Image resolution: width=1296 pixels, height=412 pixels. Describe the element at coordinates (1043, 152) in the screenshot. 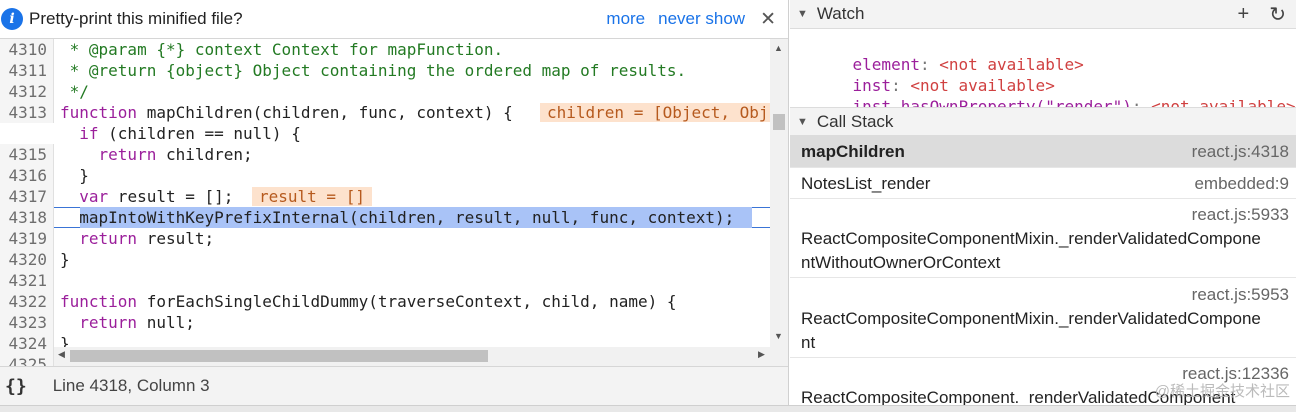

I see `call-frame-selected: mapChildren react.js:4318` at that location.